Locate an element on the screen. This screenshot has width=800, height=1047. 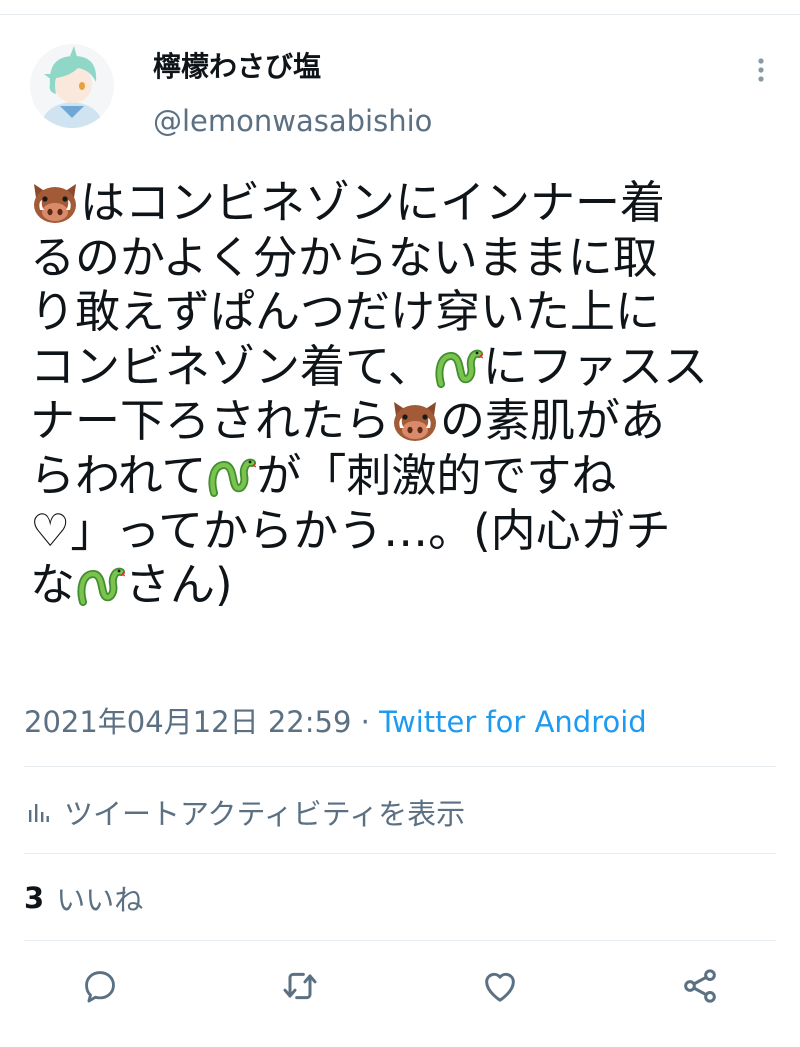
more-vertical-icon is located at coordinates (761, 70).